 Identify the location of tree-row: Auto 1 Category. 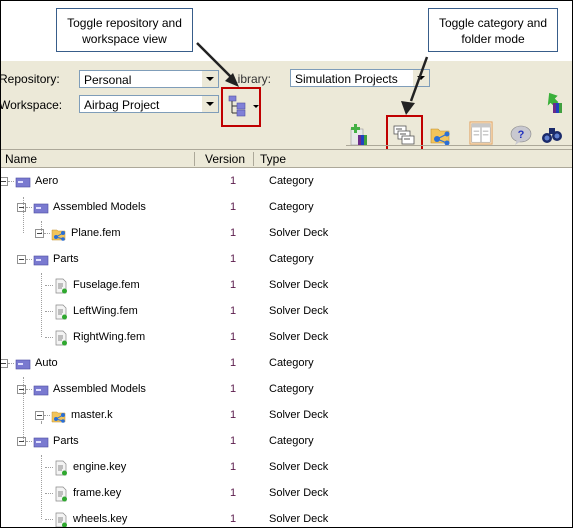
(286, 364).